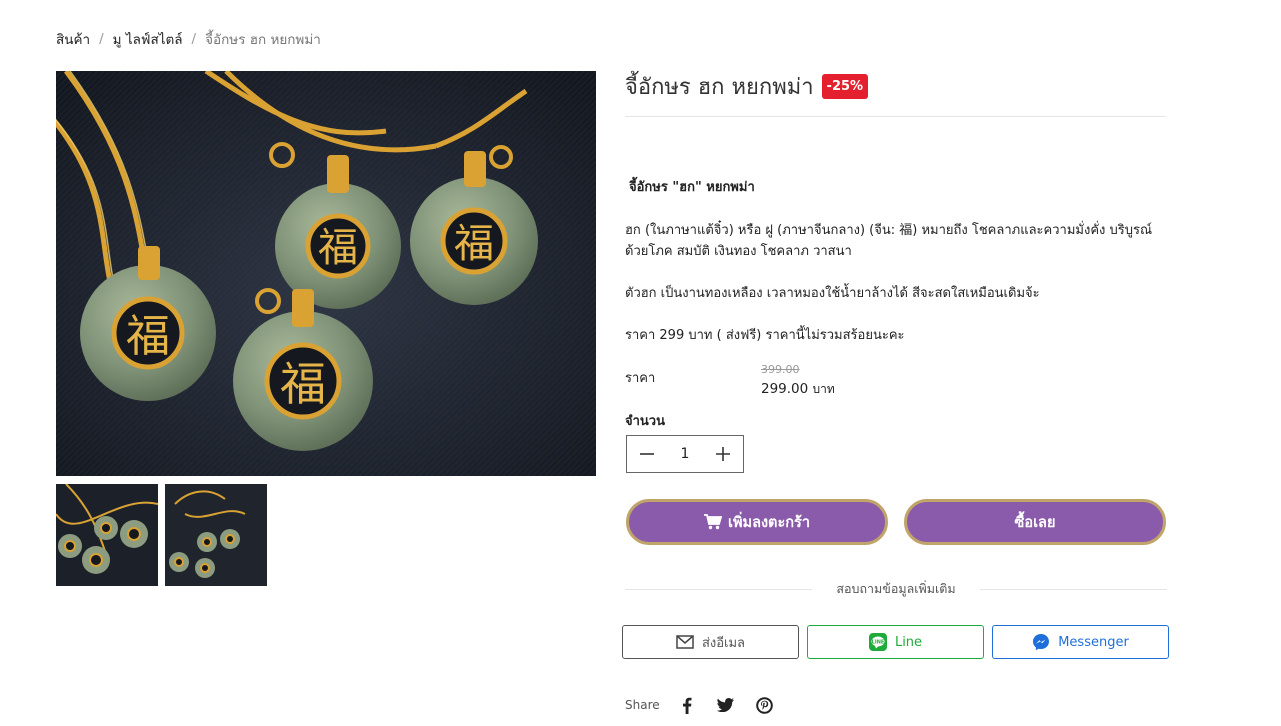 This screenshot has height=726, width=1281. I want to click on breadcrumb-item-products: สินค้า, so click(73, 39).